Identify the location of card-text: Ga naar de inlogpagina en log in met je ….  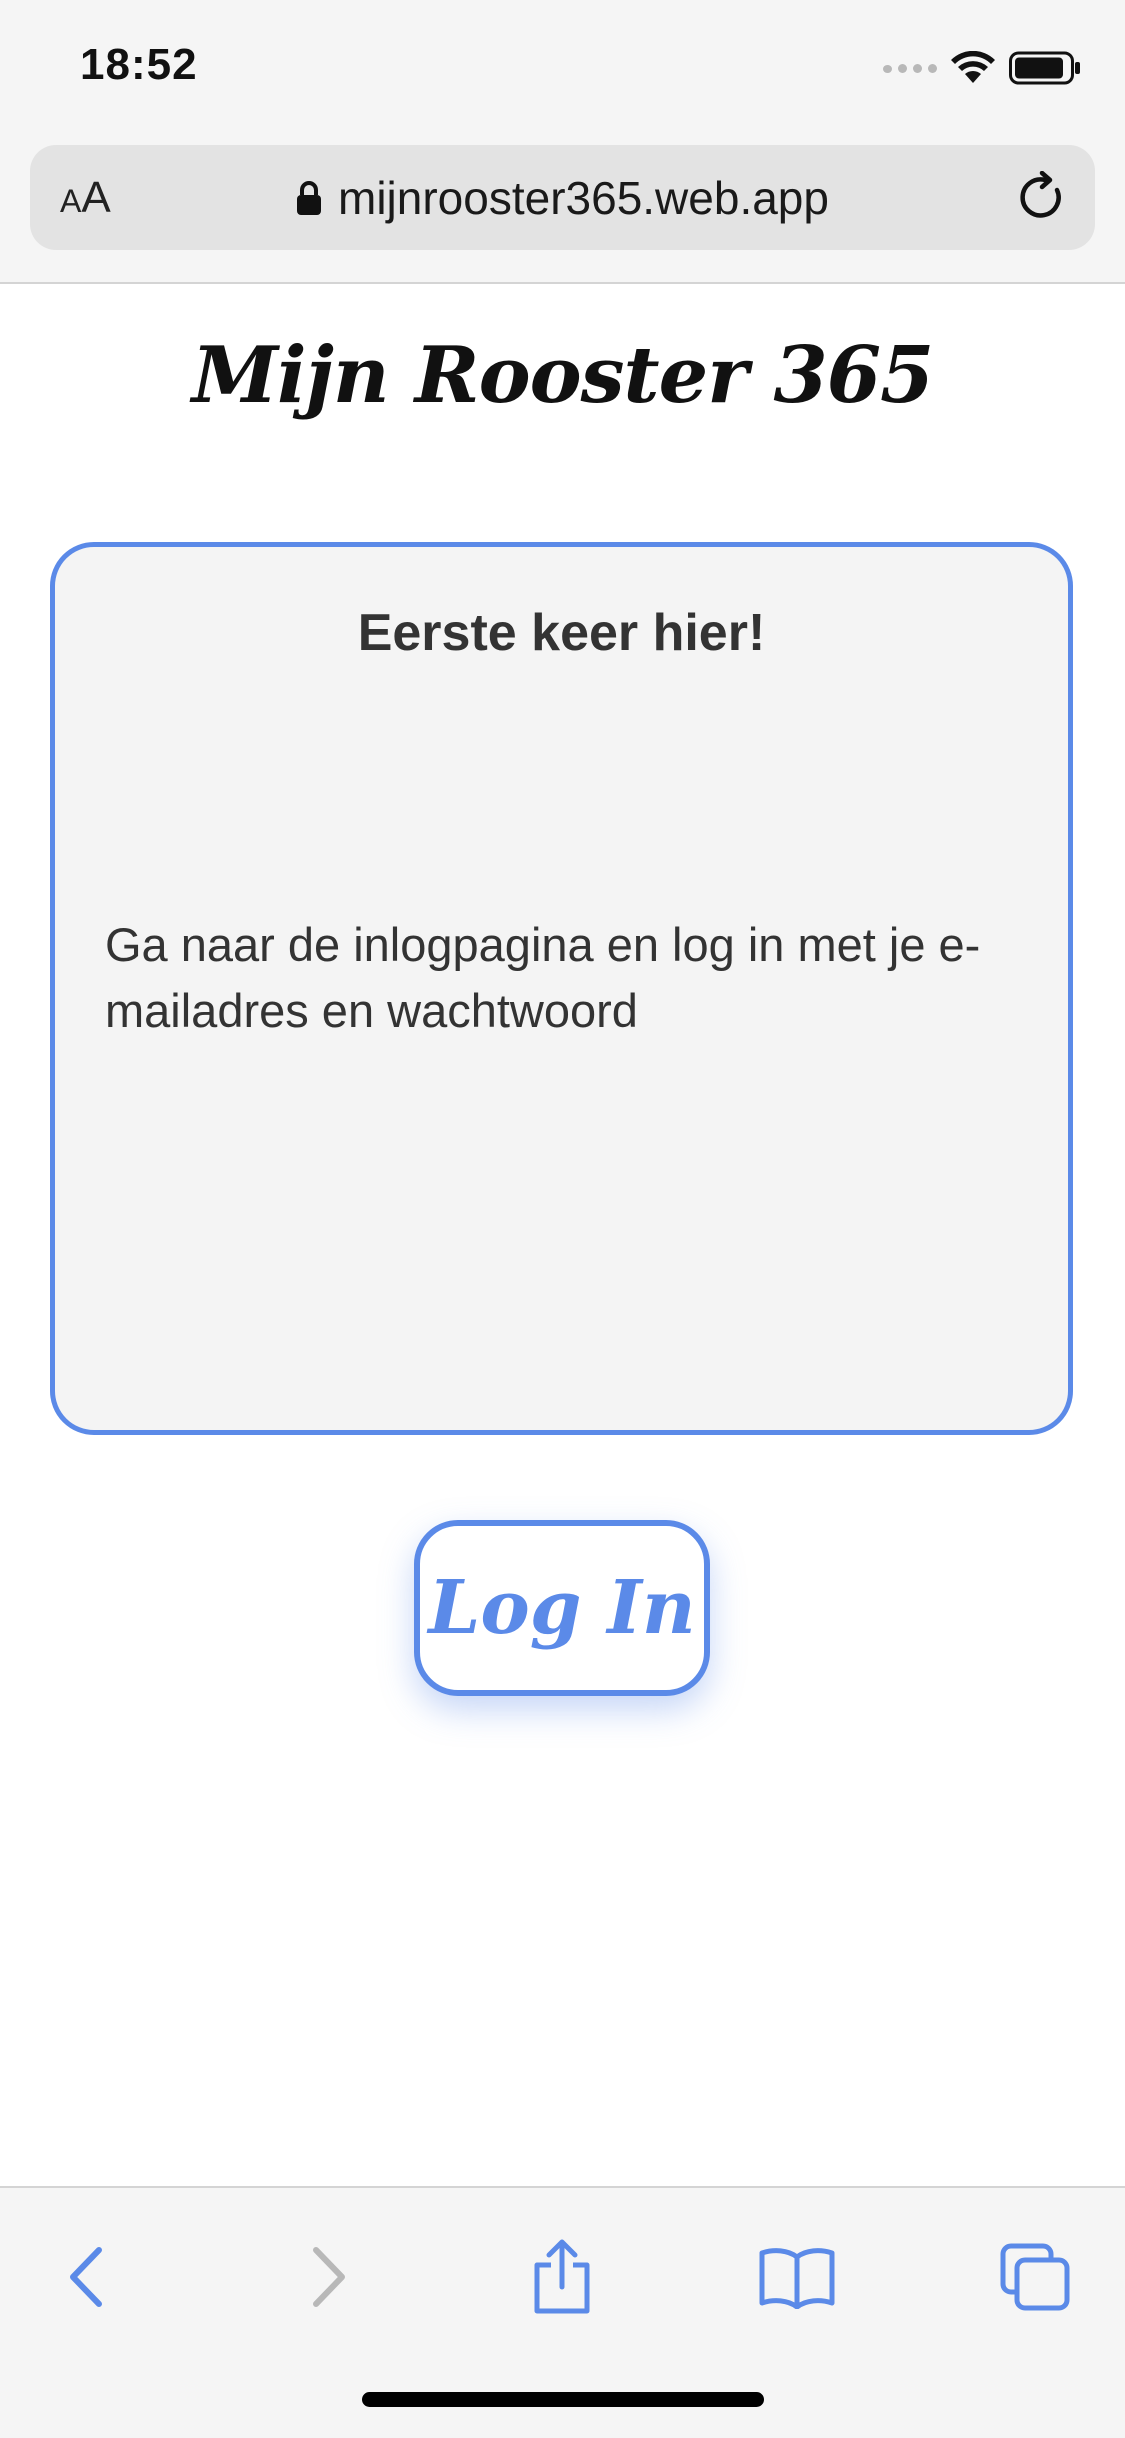
(543, 977).